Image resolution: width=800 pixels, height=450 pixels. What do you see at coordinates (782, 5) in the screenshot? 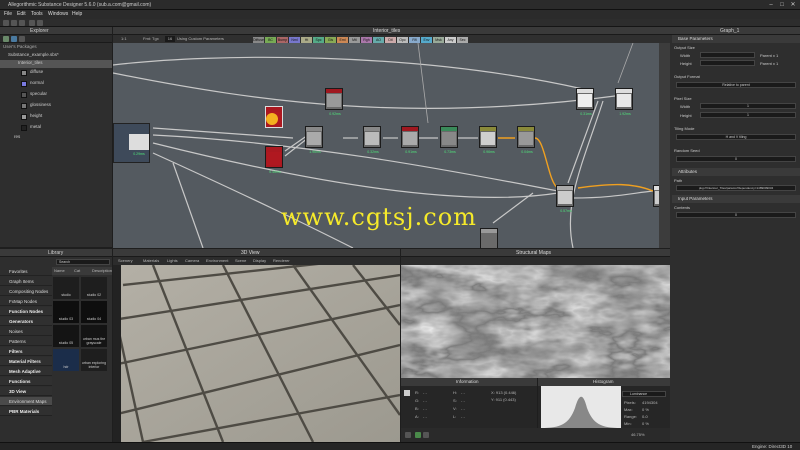
I see `maximize-button: □` at bounding box center [782, 5].